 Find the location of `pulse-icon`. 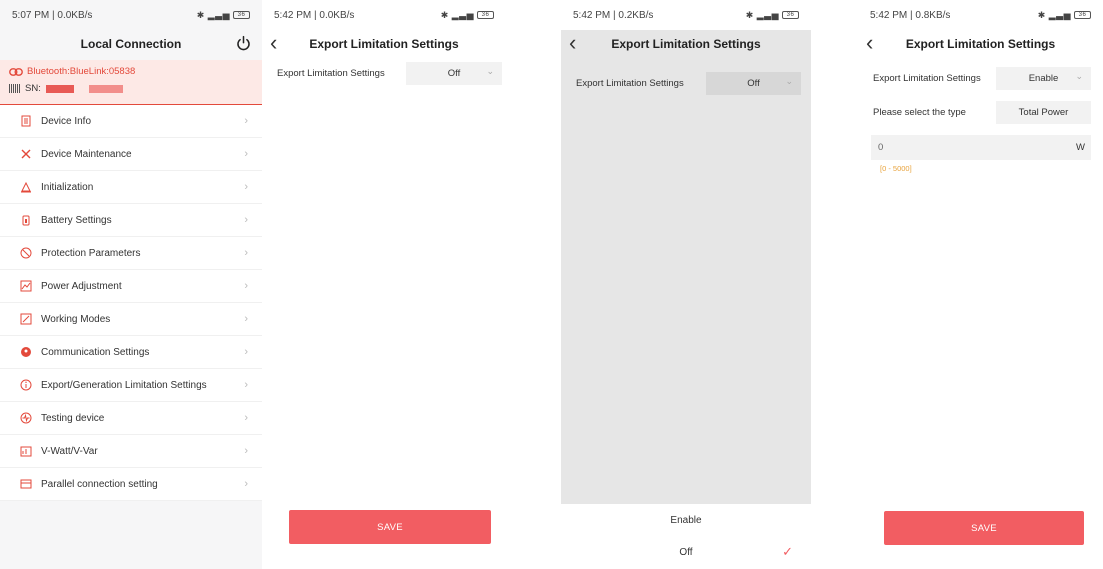

pulse-icon is located at coordinates (26, 418).